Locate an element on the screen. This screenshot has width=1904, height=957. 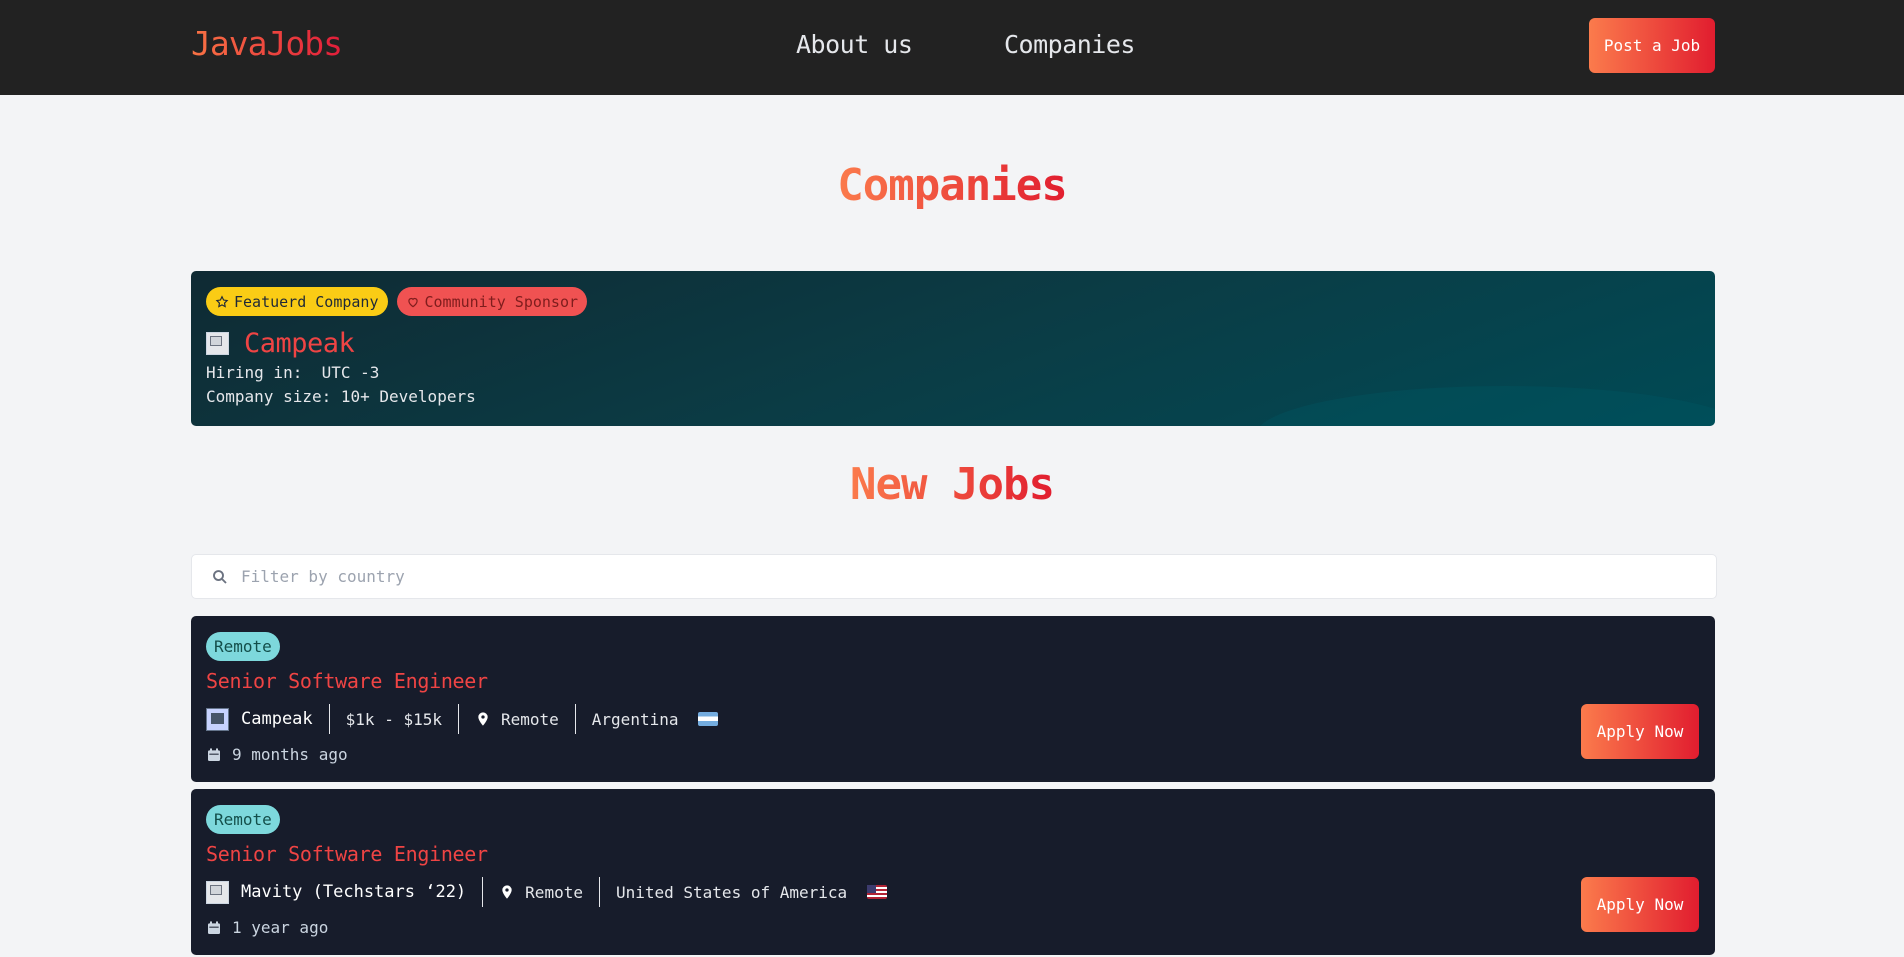
job-company-name: Mavity (Techstars ‘22) is located at coordinates (361, 892).